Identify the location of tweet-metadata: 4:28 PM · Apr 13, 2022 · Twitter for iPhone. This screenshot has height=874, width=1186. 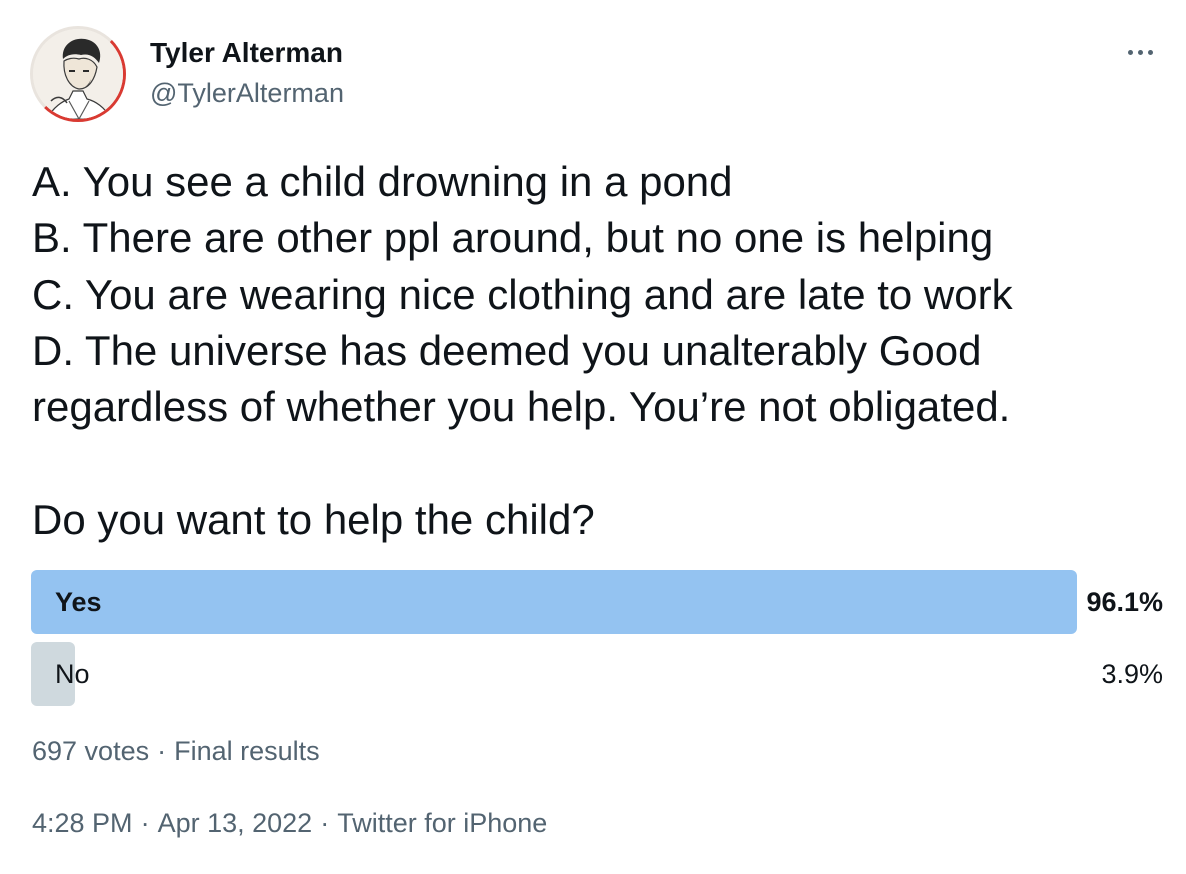
(290, 823).